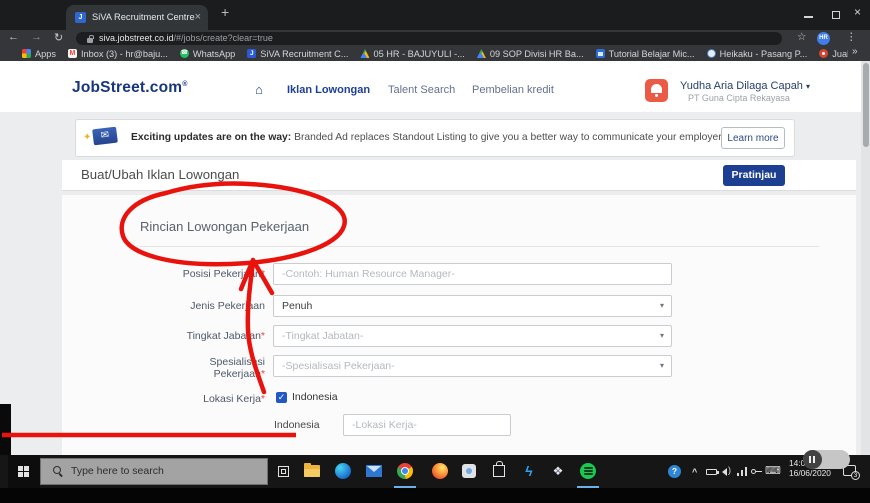 The width and height of the screenshot is (870, 503). I want to click on preview-button: Pratinjau, so click(754, 175).